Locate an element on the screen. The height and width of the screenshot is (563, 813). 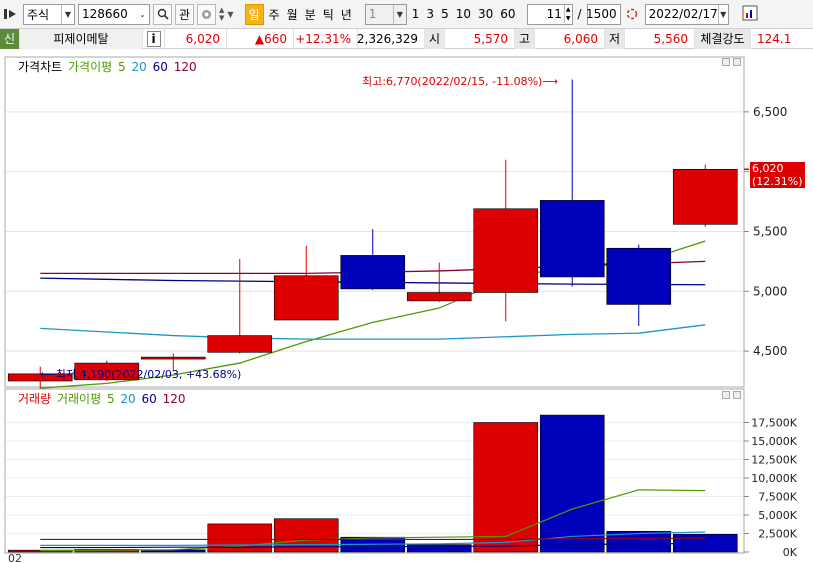
legend-volume-ma60: 60 is located at coordinates (149, 399).